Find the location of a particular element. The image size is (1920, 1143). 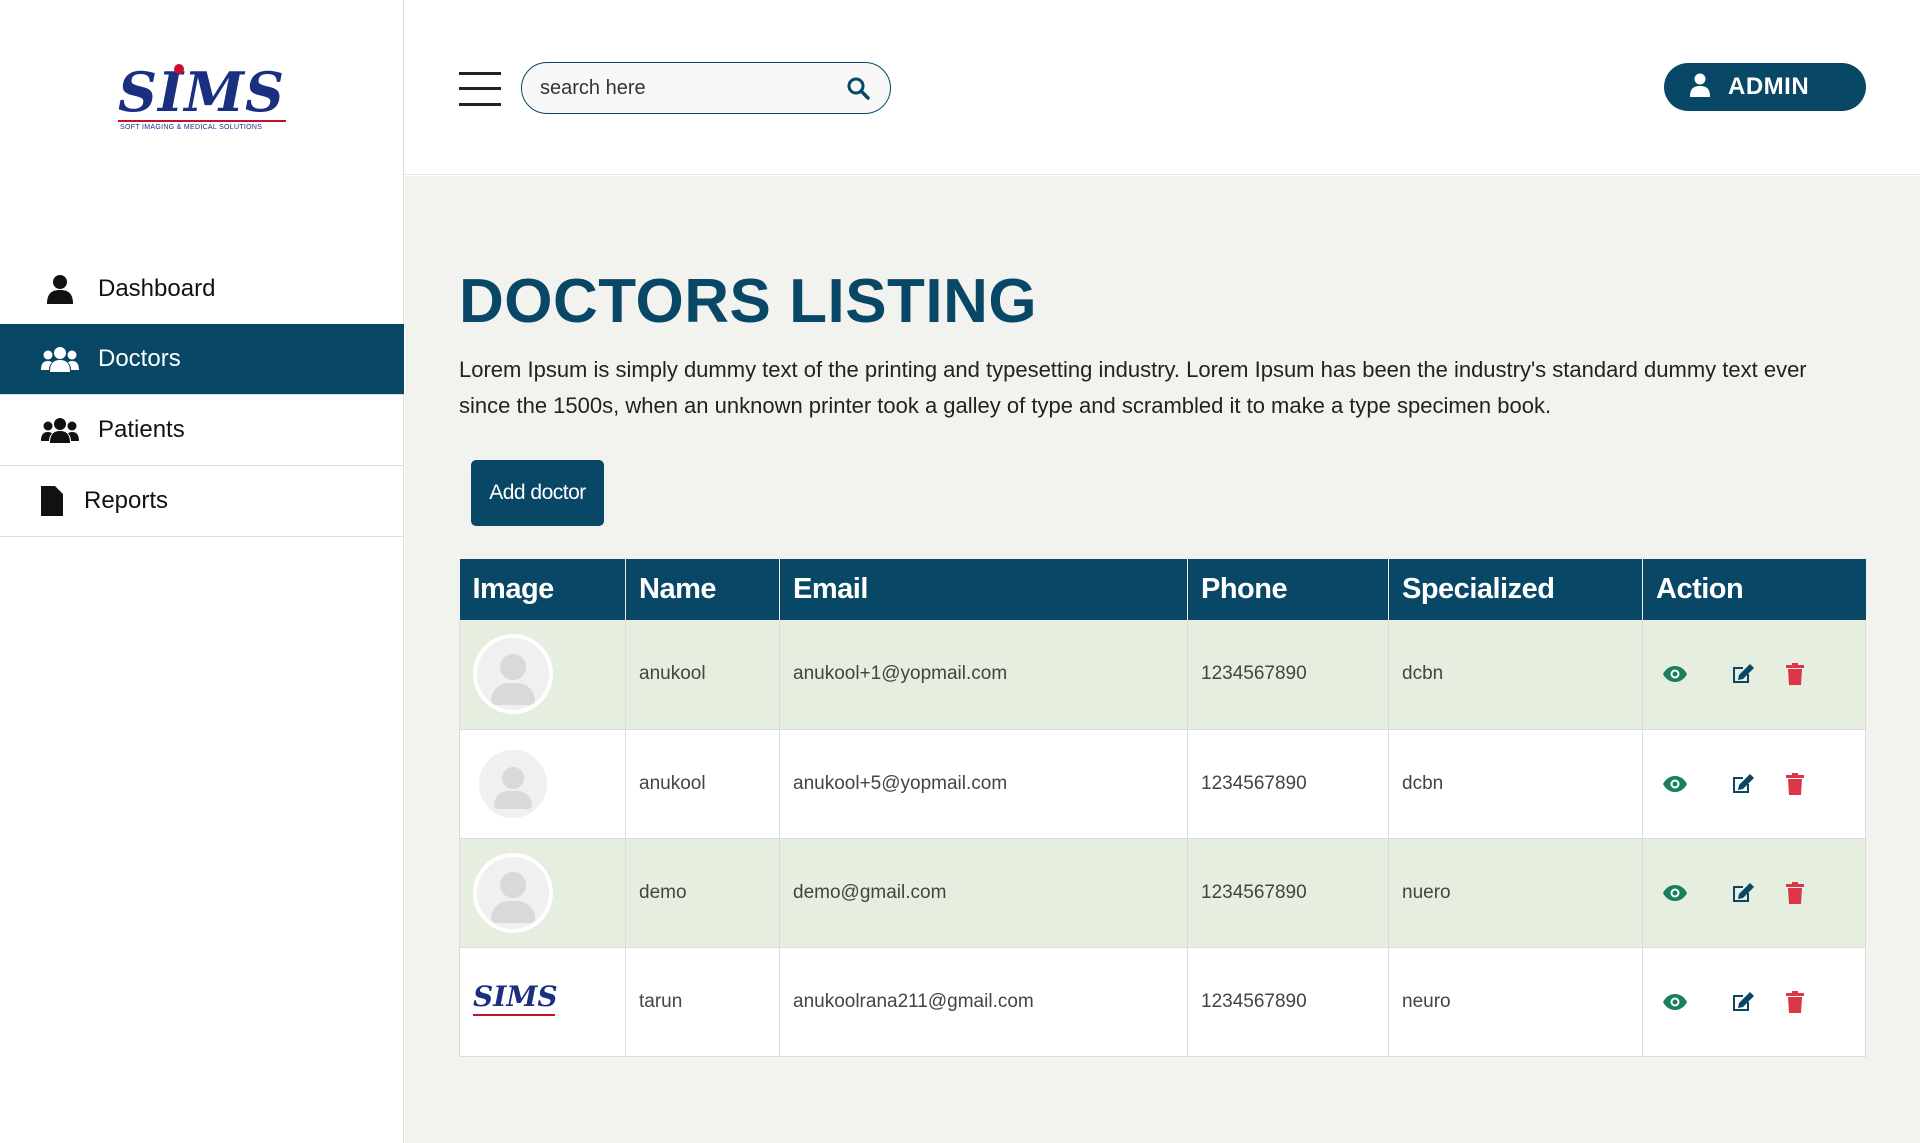

logo-tagline: SOFT IMAGING & MEDICAL SOLUTIONS is located at coordinates (191, 127).